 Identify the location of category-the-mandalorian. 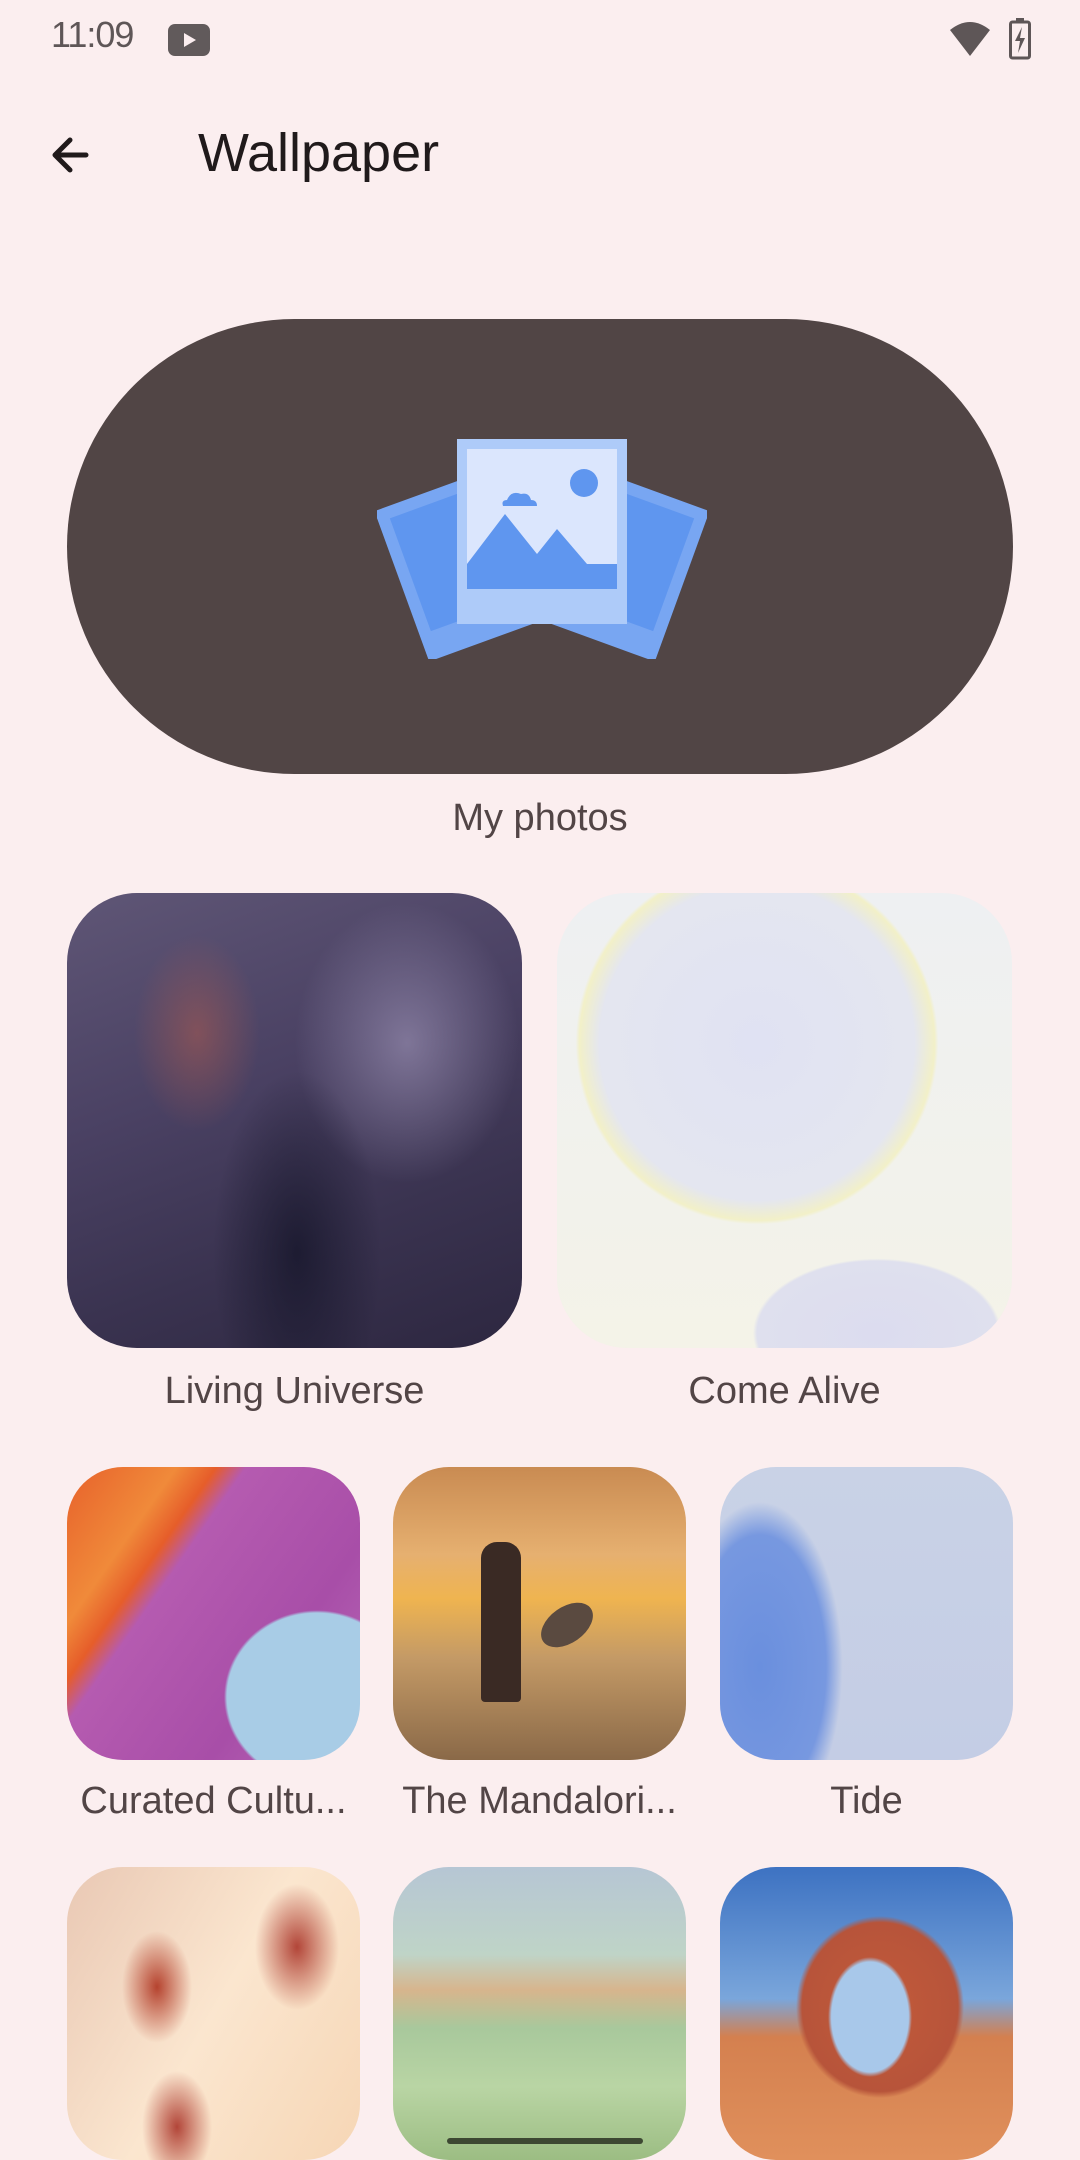
(539, 1613).